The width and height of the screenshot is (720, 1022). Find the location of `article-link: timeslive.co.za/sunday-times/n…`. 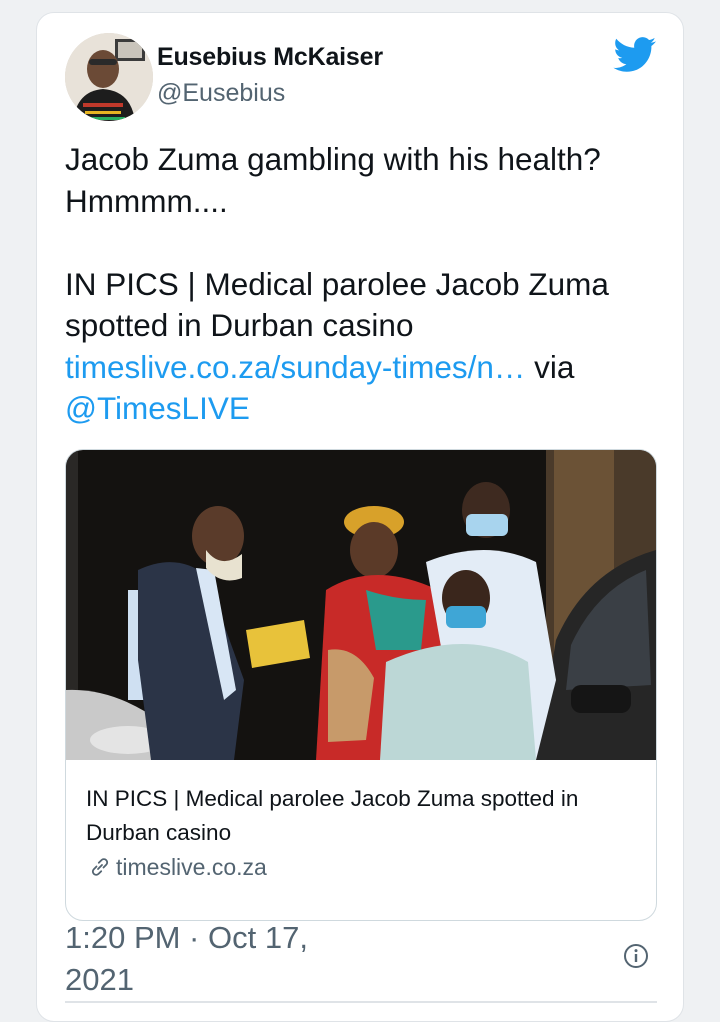

article-link: timeslive.co.za/sunday-times/n… is located at coordinates (295, 367).